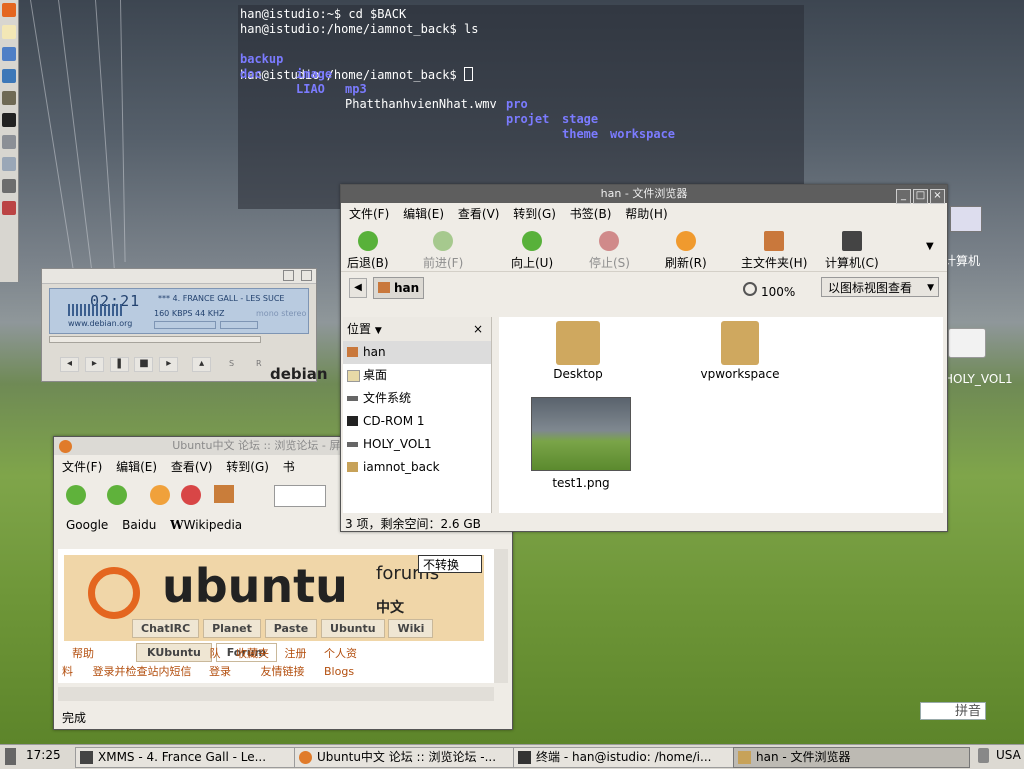 The height and width of the screenshot is (769, 1024). What do you see at coordinates (411, 628) in the screenshot?
I see `nav-wiki: Wiki` at bounding box center [411, 628].